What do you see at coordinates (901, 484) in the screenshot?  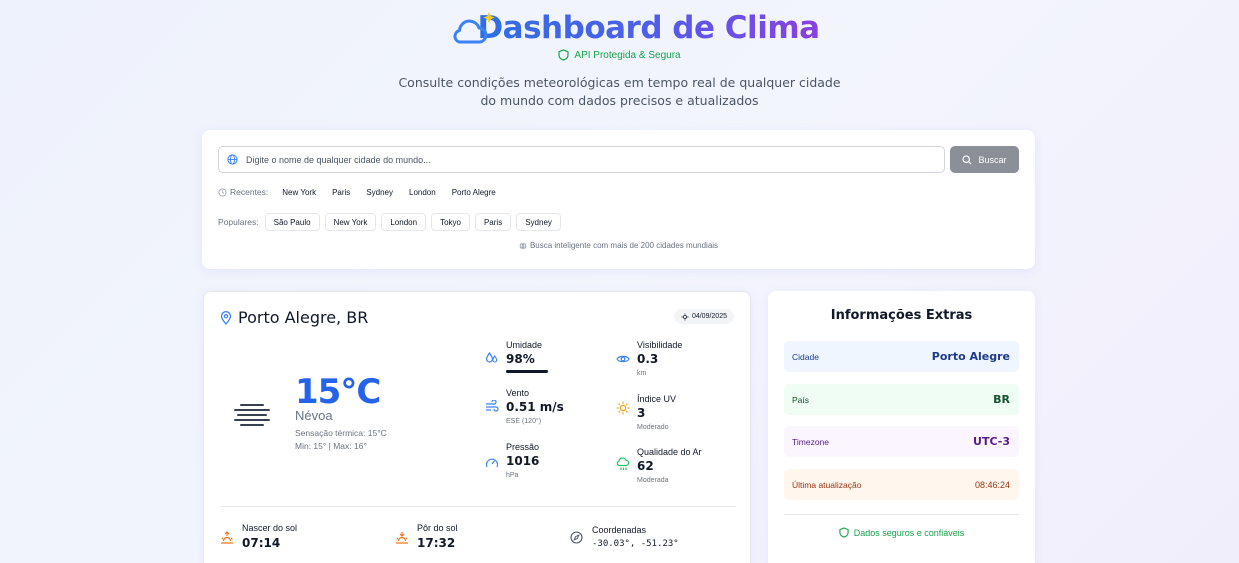 I see `info-row-last-update: Última atualização 08:46:24` at bounding box center [901, 484].